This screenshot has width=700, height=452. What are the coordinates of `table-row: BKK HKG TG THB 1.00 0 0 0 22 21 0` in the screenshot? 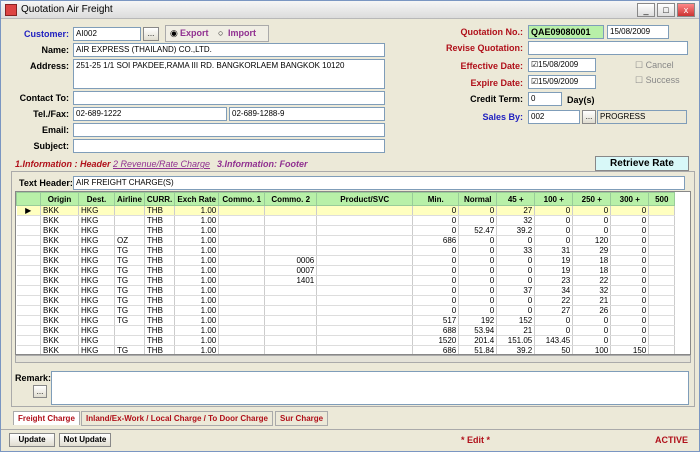 It's located at (346, 300).